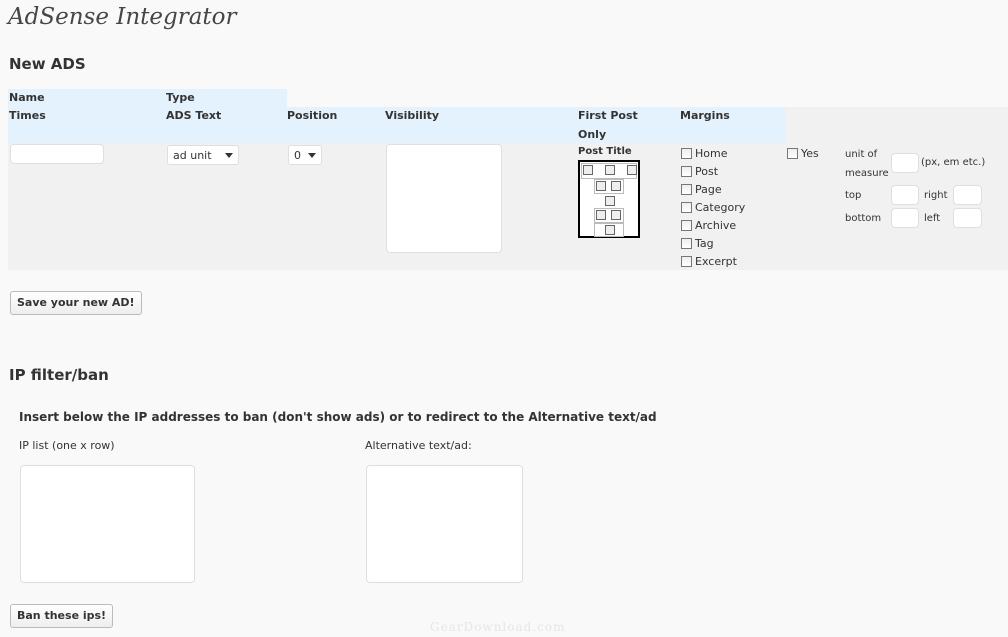 This screenshot has height=637, width=1008. Describe the element at coordinates (867, 173) in the screenshot. I see `unit-of-measure-label-line2: measure` at that location.